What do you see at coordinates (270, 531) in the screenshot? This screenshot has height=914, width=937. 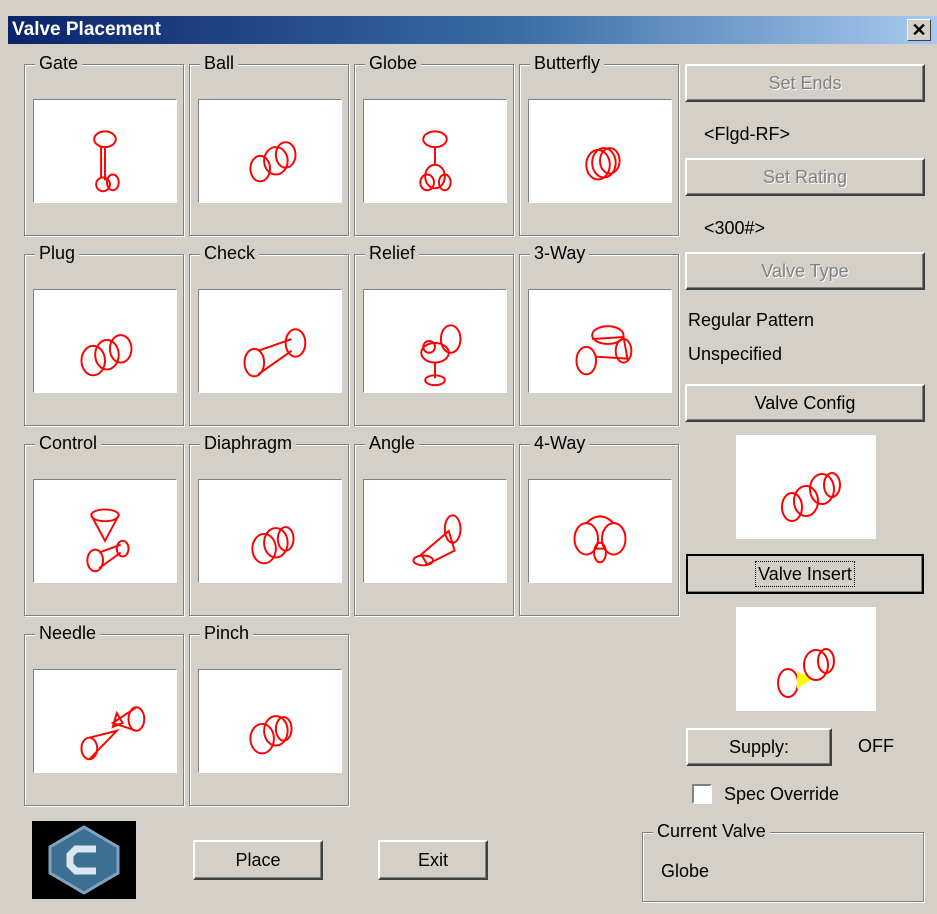 I see `diaphragm-valve-icon` at bounding box center [270, 531].